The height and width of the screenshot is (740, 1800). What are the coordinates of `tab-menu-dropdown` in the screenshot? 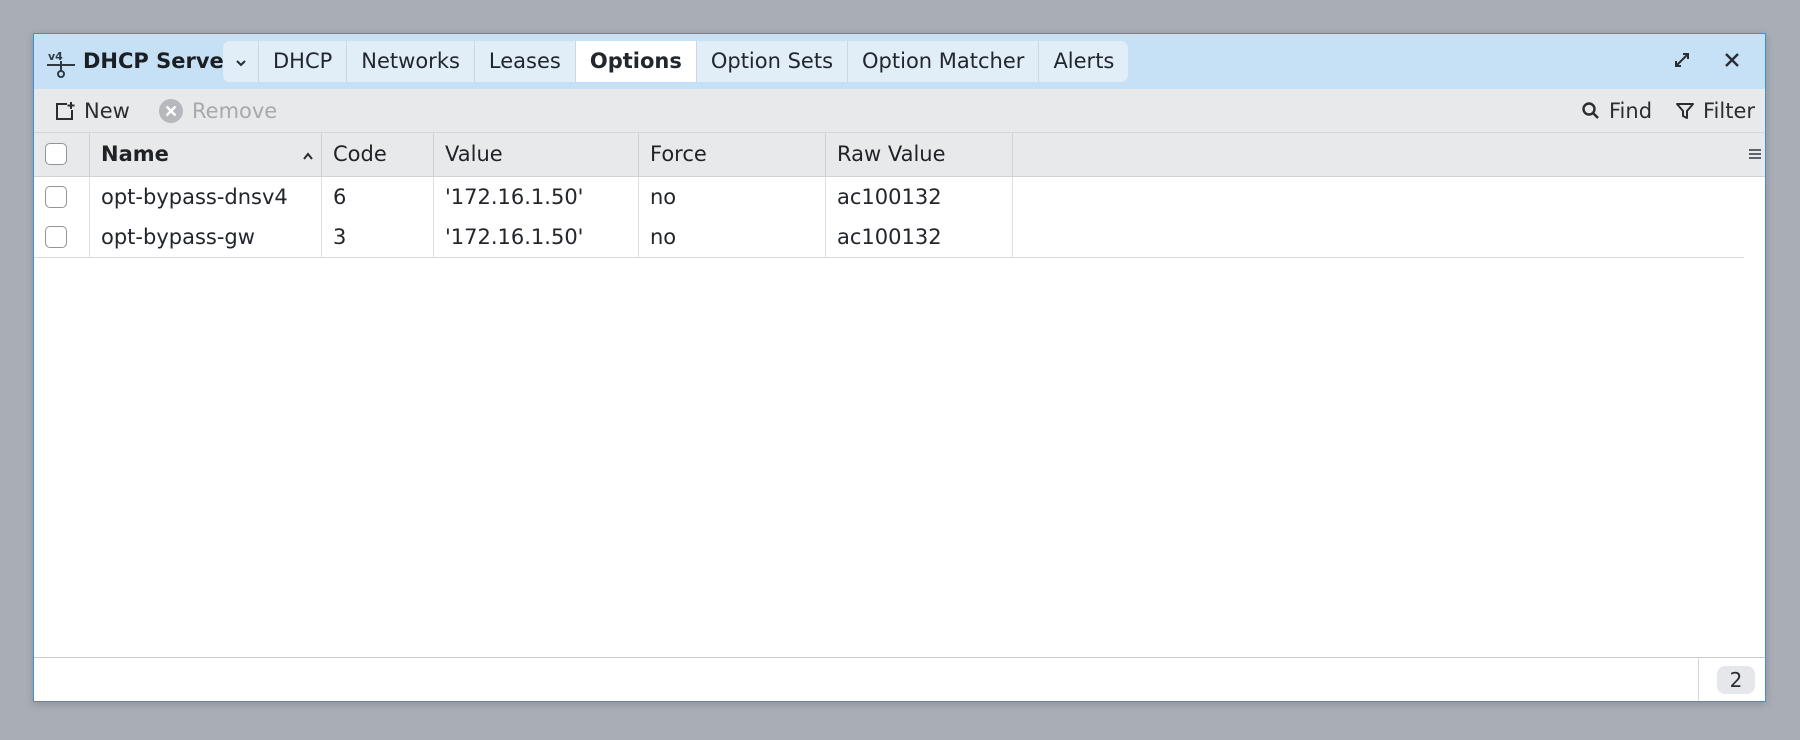 It's located at (241, 61).